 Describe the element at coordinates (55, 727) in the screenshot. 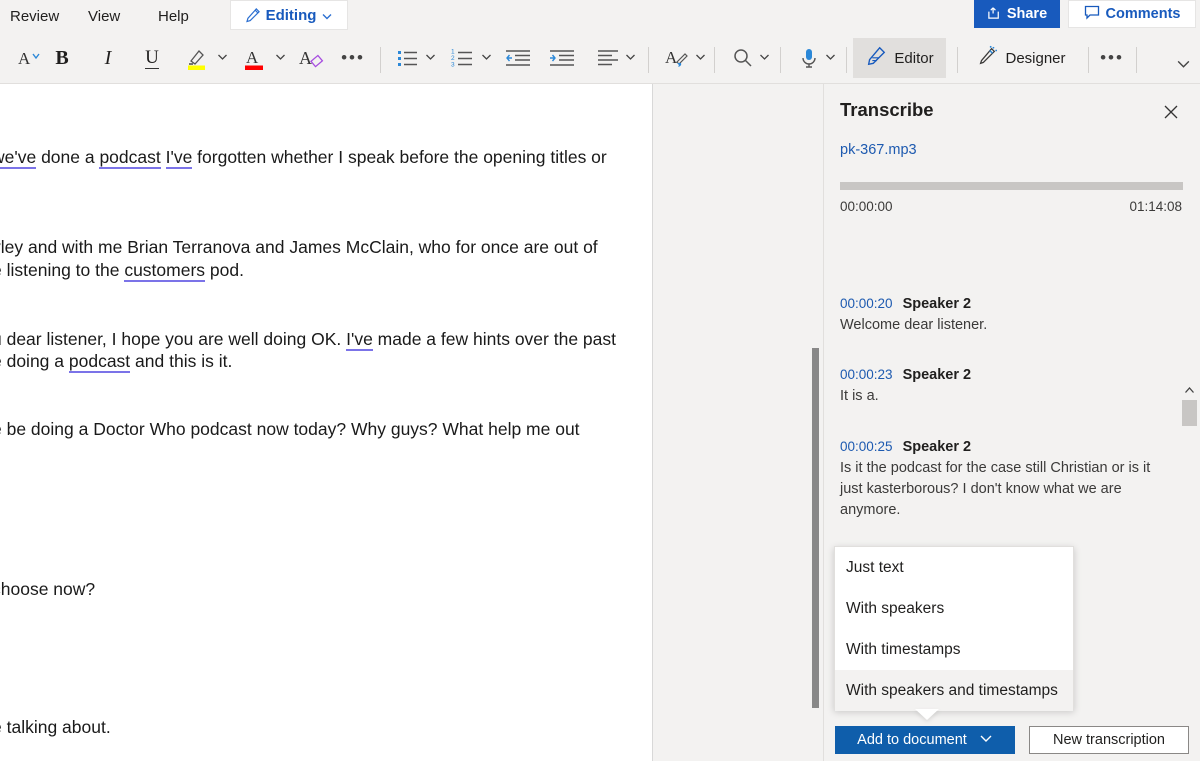

I see `document-paragraph: e talking about.` at that location.